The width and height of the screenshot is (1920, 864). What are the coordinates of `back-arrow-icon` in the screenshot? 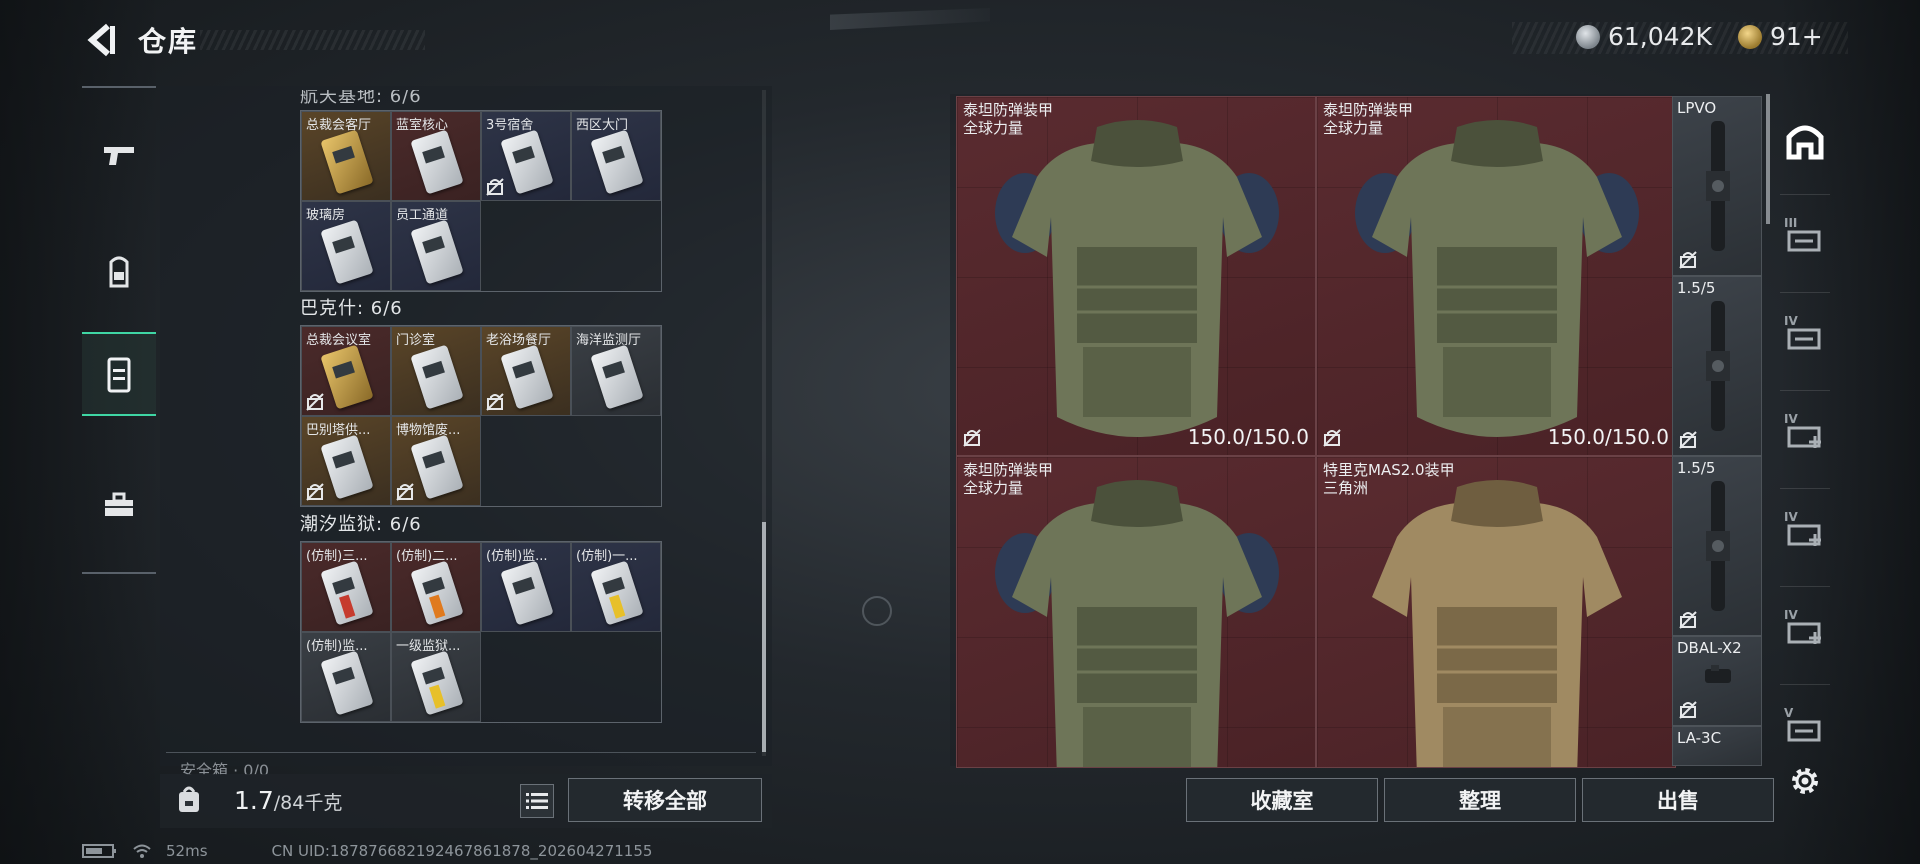 It's located at (101, 40).